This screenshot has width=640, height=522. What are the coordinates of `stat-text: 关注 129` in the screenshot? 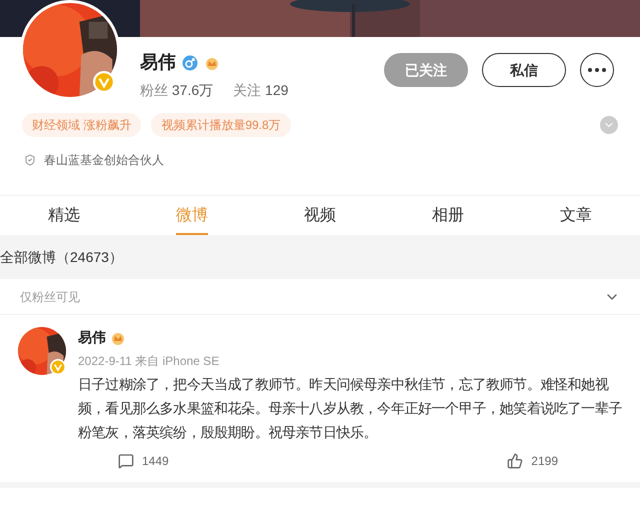 It's located at (260, 90).